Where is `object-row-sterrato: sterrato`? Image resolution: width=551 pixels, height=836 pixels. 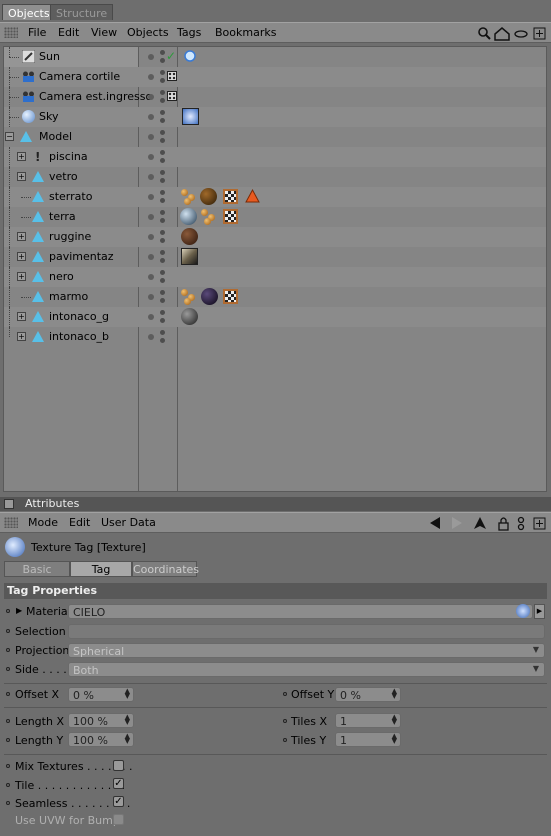
object-row-sterrato: sterrato is located at coordinates (275, 197).